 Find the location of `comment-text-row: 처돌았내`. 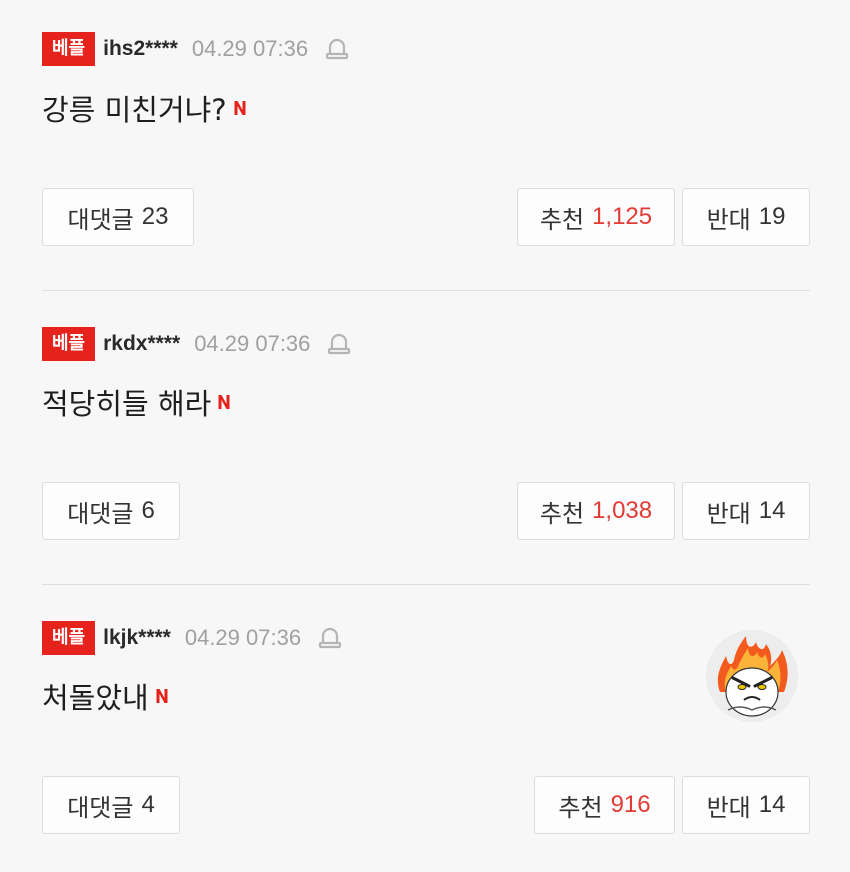

comment-text-row: 처돌았내 is located at coordinates (105, 696).